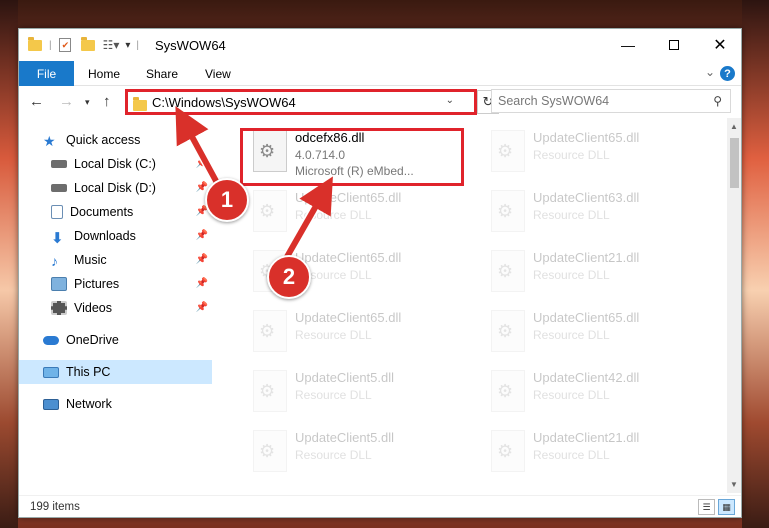  I want to click on annotation-arrows, so click(254, 186).